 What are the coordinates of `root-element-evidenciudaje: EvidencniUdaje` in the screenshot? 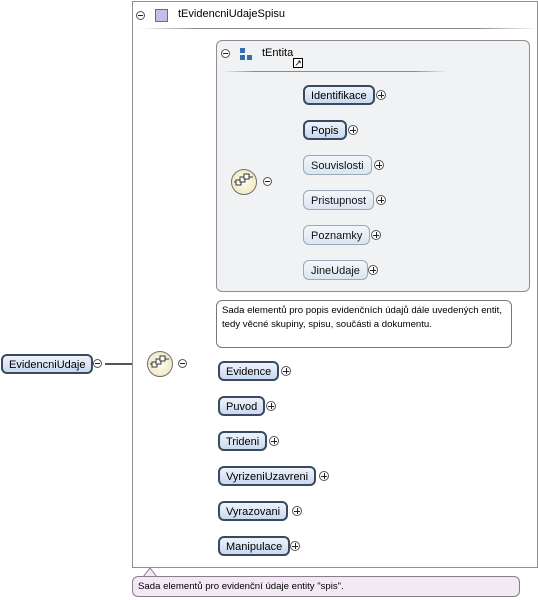 It's located at (47, 364).